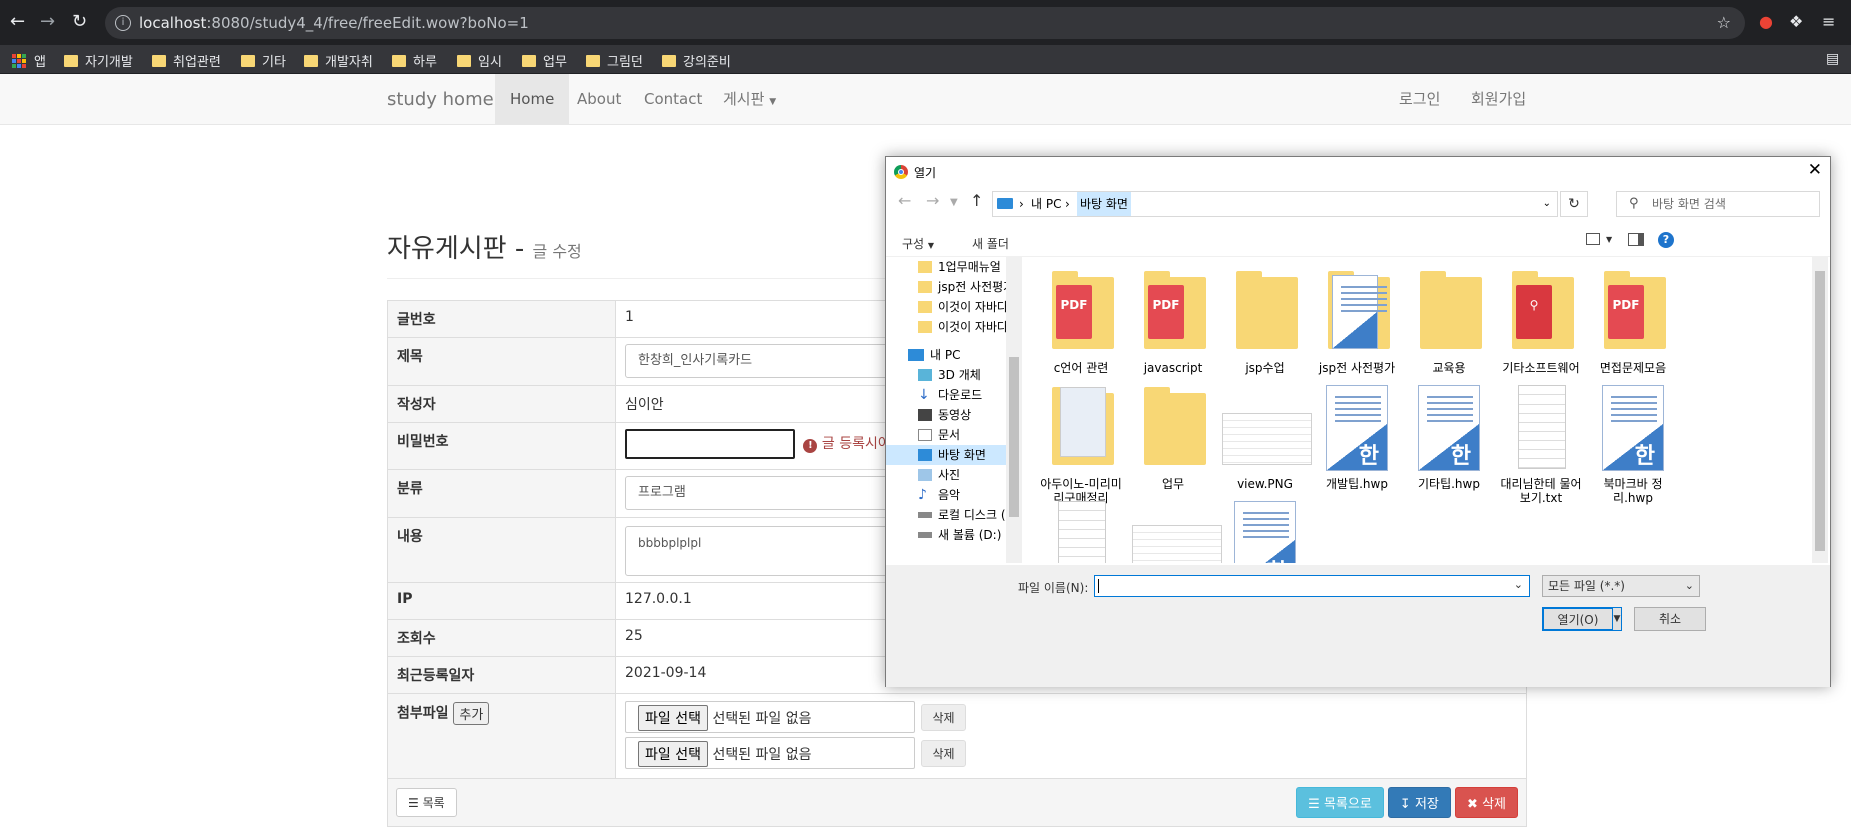 The height and width of the screenshot is (834, 1851). What do you see at coordinates (949, 375) in the screenshot?
I see `tree-item: 3D 개체` at bounding box center [949, 375].